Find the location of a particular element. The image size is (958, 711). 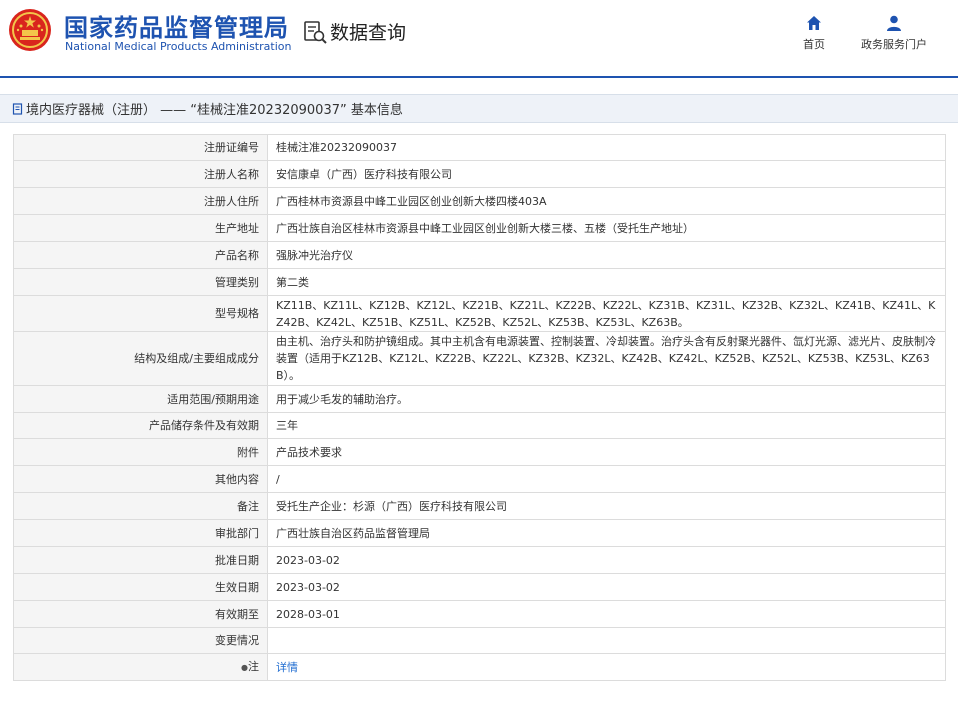

table-row: 批准日期 2023-03-02 is located at coordinates (479, 560).